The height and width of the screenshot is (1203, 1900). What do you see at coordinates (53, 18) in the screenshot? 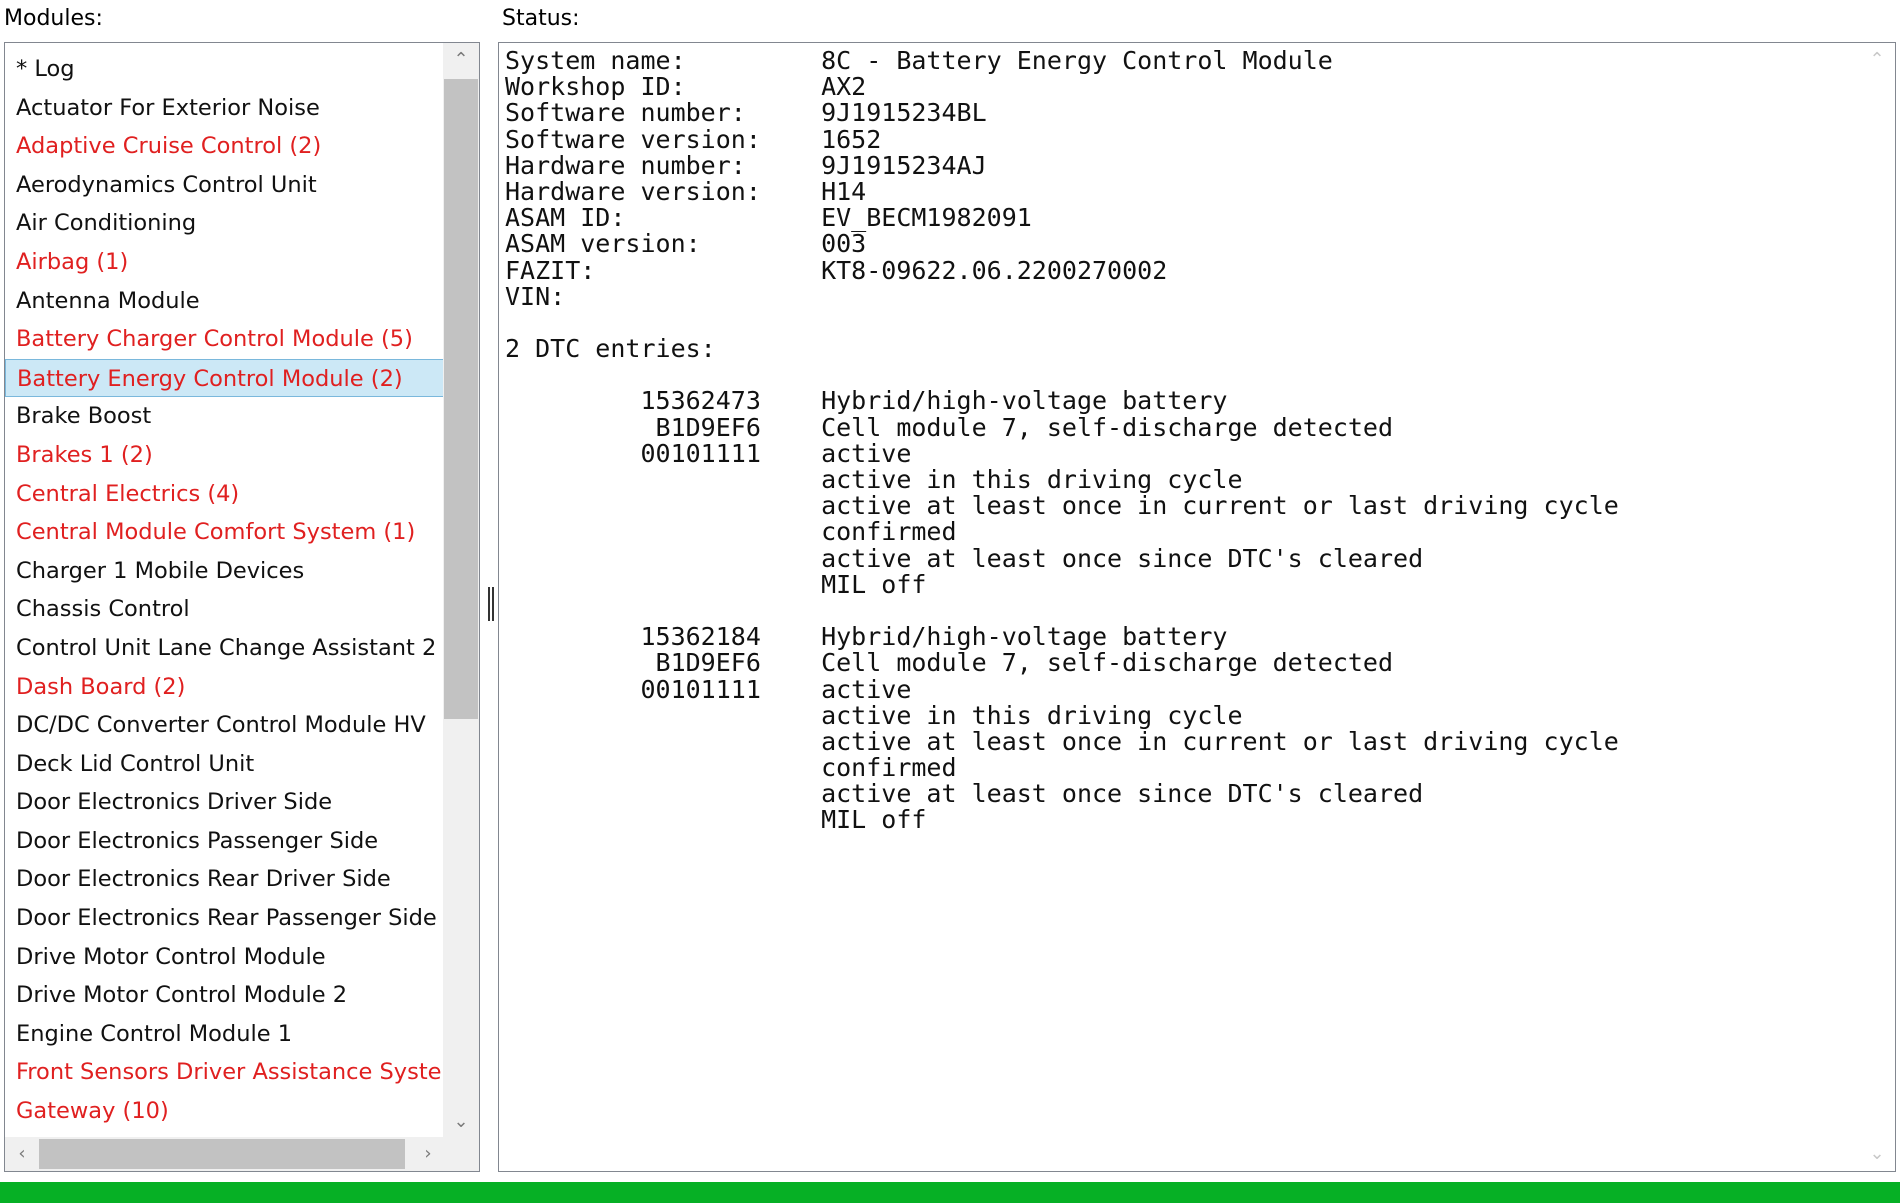
I see `modules-label: Modules:` at bounding box center [53, 18].